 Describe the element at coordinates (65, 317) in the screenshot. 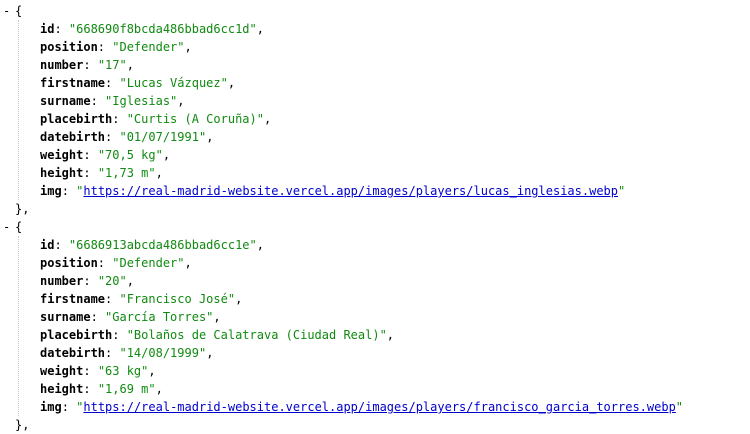

I see `json-key: surname` at that location.